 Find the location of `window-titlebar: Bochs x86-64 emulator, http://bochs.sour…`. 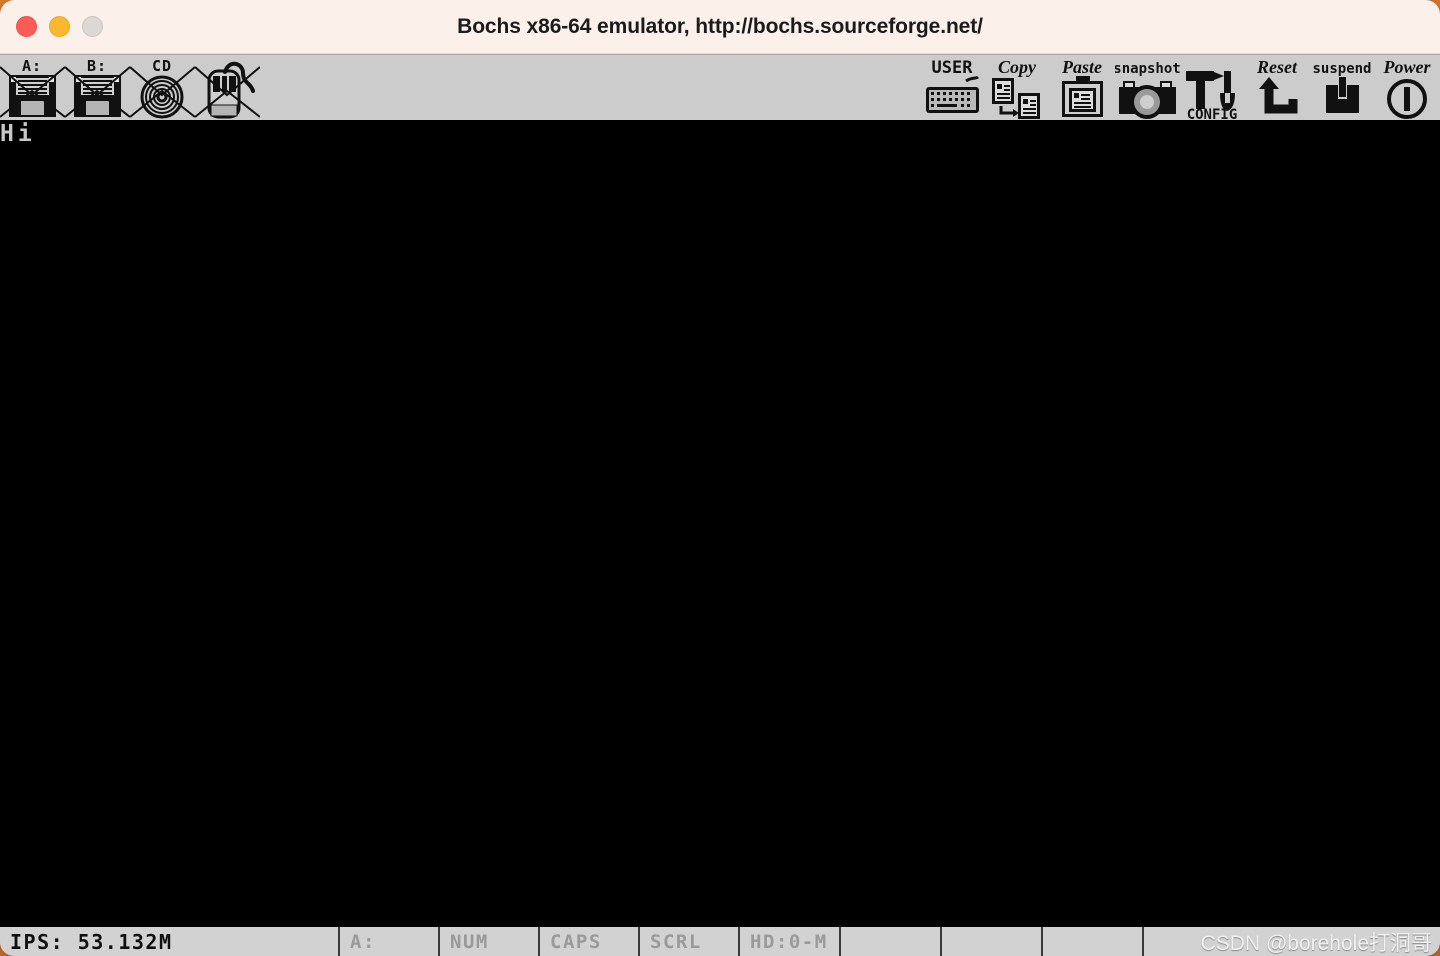

window-titlebar: Bochs x86-64 emulator, http://bochs.sour… is located at coordinates (720, 27).